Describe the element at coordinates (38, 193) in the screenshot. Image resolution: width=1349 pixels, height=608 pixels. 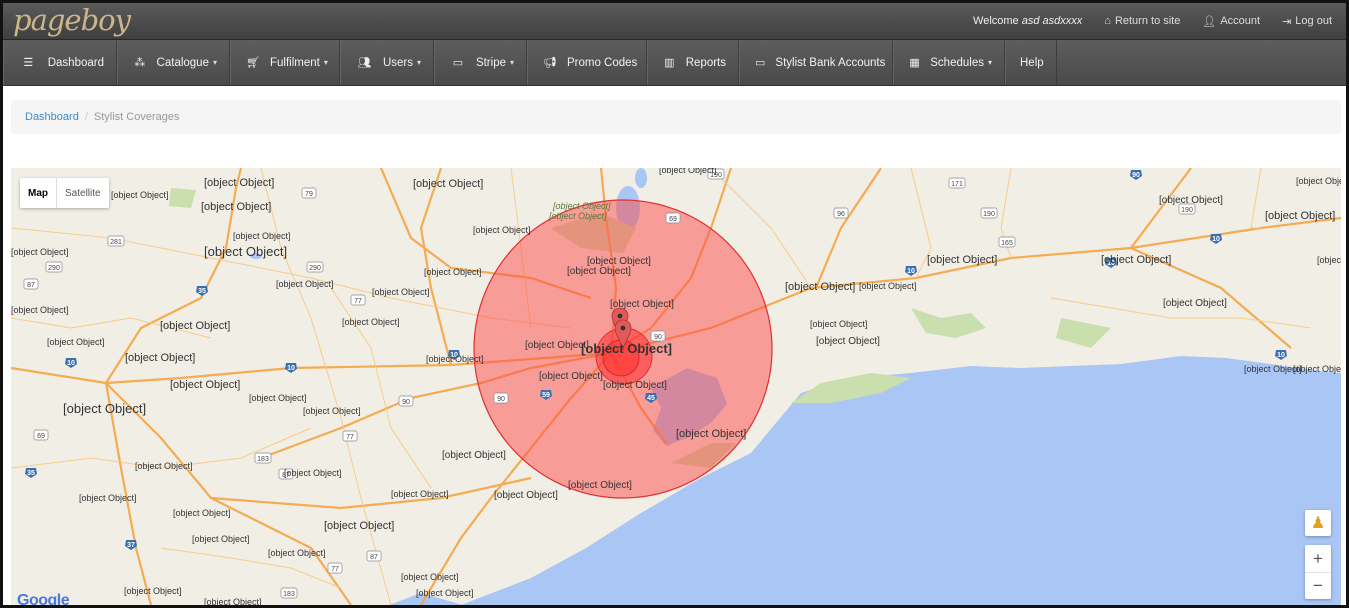
I see `map-type-map-button: Map` at that location.